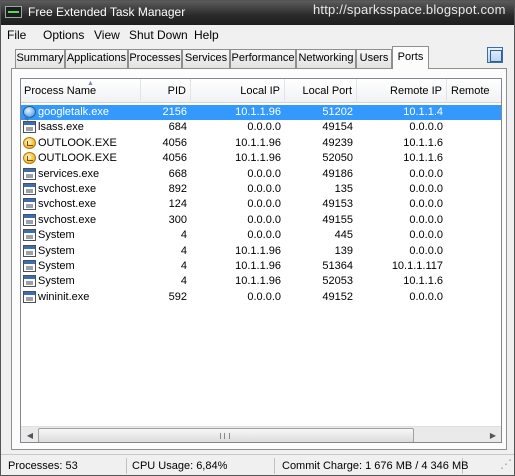  Describe the element at coordinates (206, 58) in the screenshot. I see `tab-services: Services` at that location.